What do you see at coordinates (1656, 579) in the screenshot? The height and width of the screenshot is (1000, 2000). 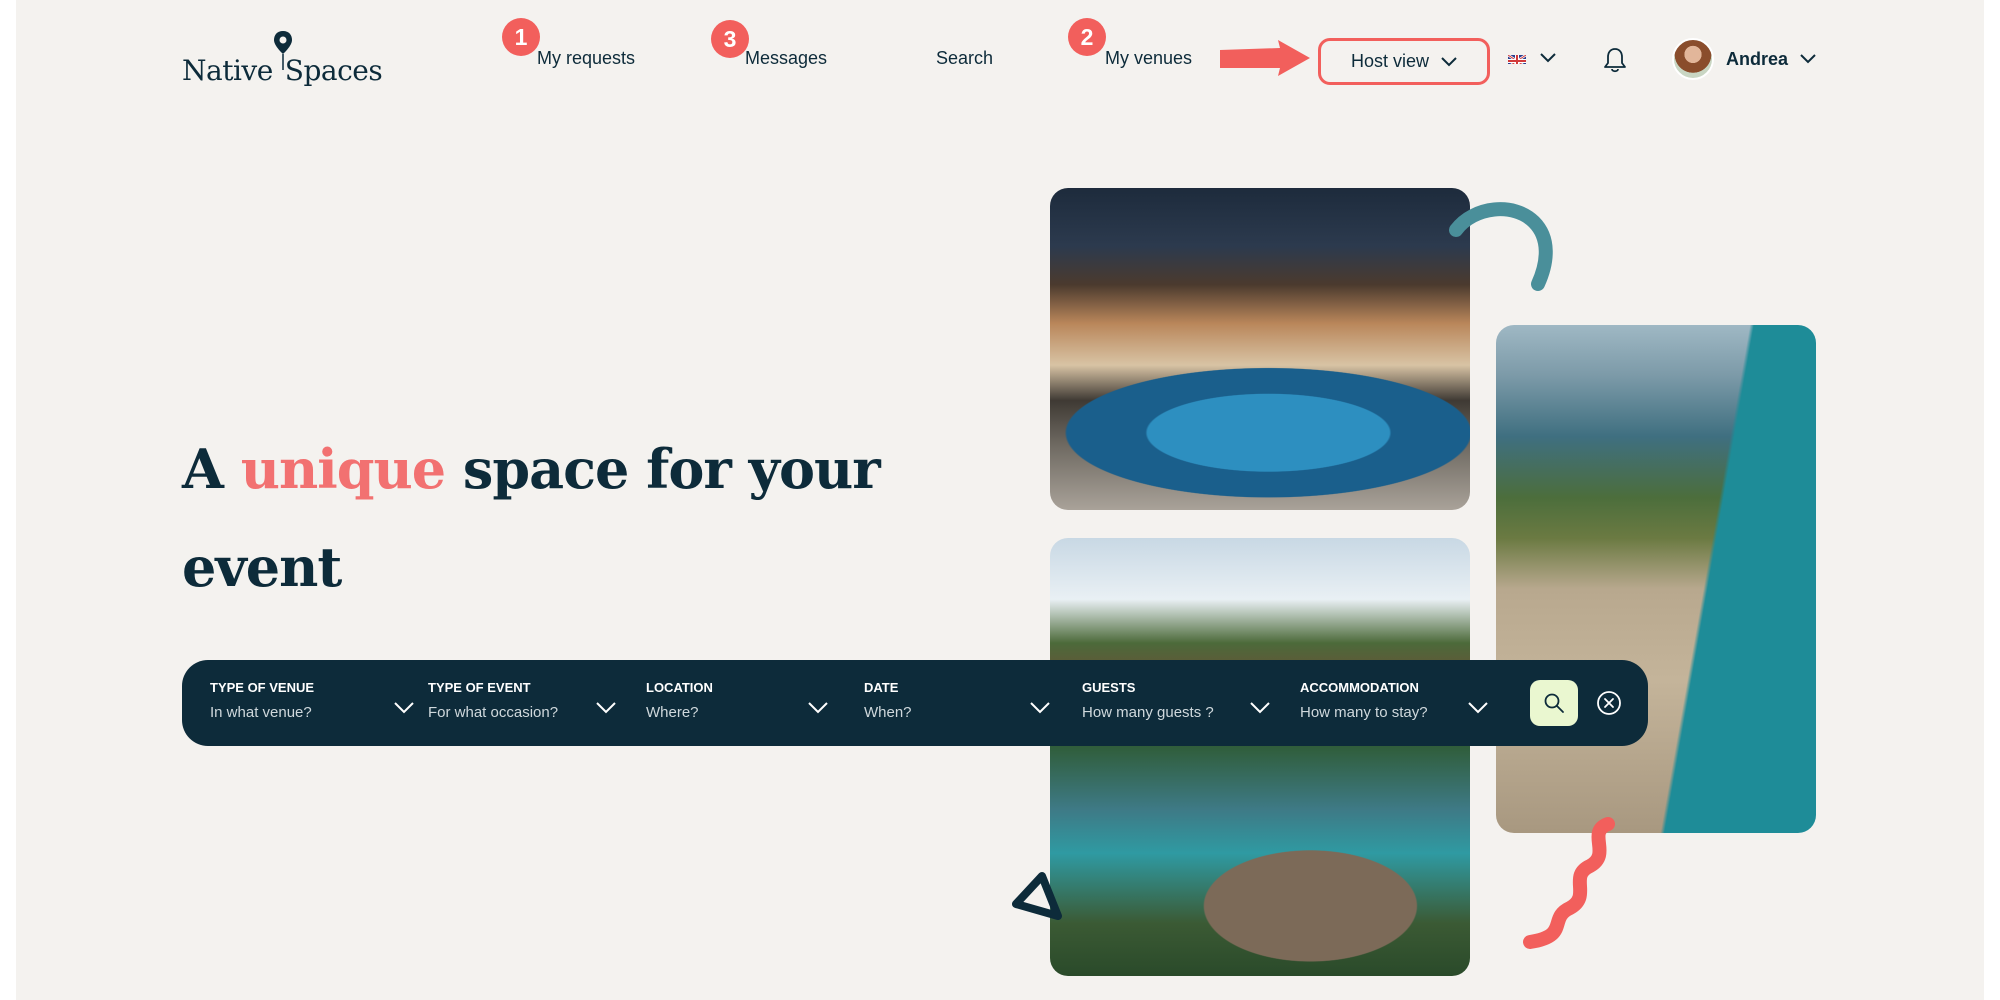 I see `terrace-pool-image` at bounding box center [1656, 579].